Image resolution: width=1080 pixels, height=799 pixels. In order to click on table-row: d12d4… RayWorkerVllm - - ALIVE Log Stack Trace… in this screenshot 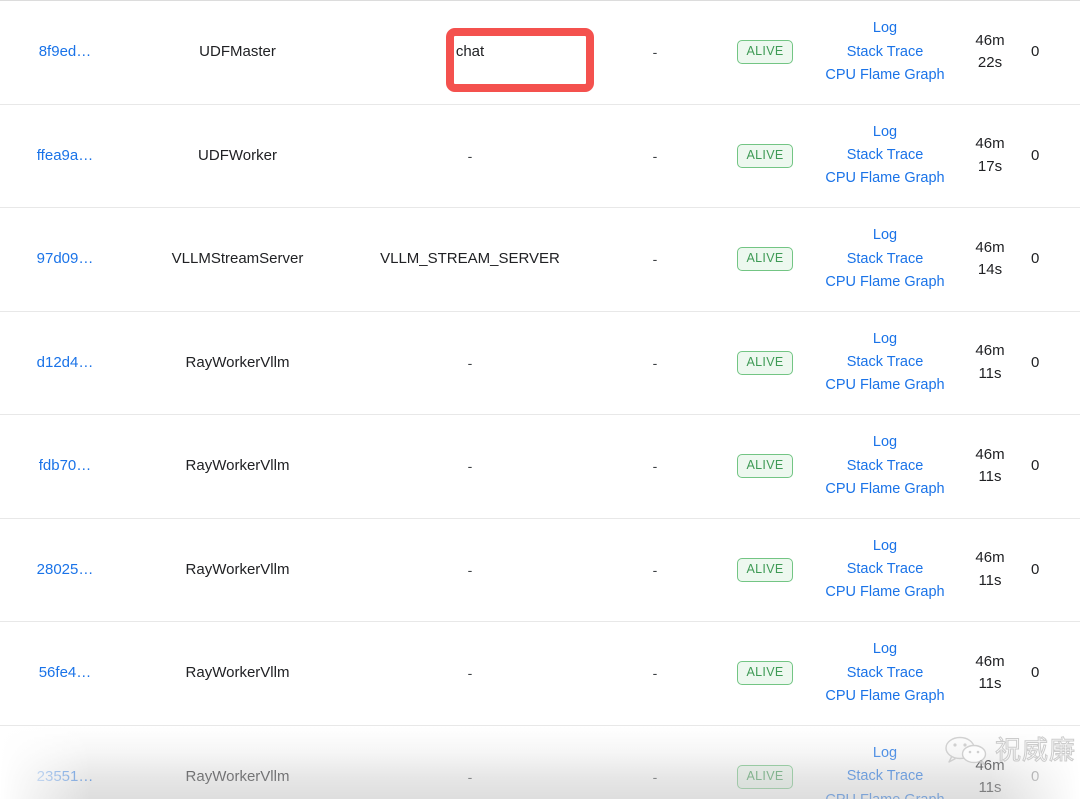, I will do `click(540, 363)`.